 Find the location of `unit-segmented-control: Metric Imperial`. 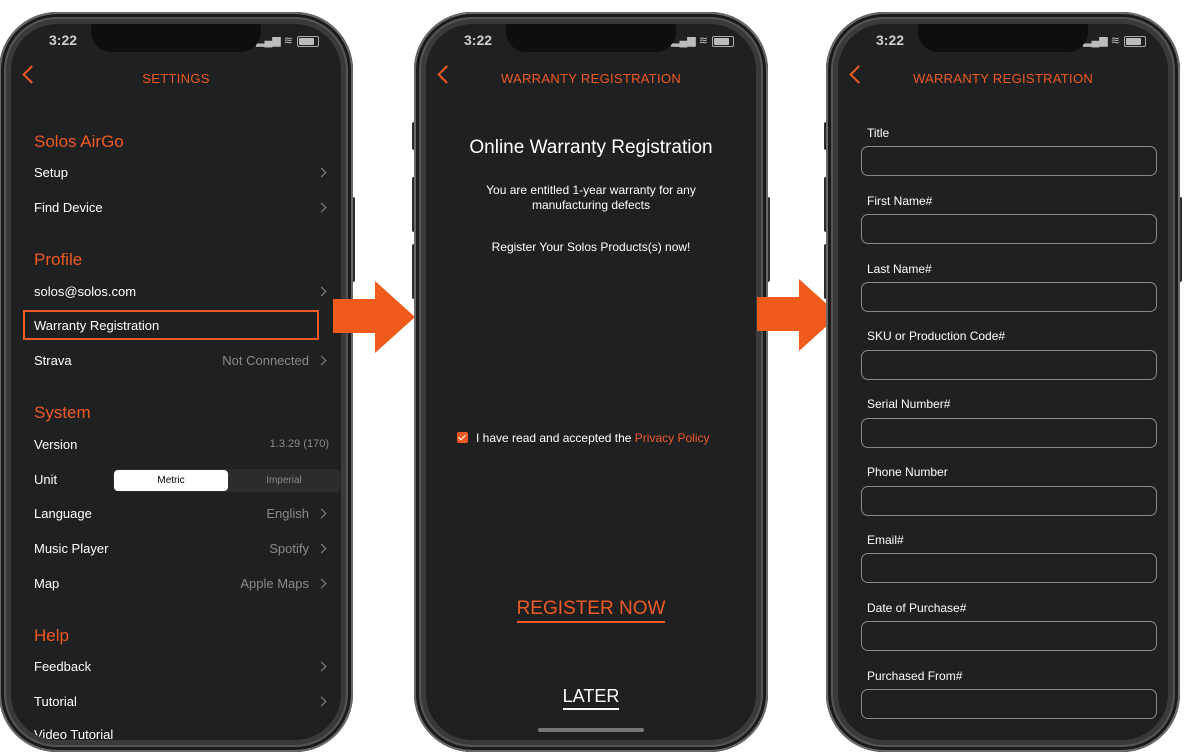

unit-segmented-control: Metric Imperial is located at coordinates (227, 480).